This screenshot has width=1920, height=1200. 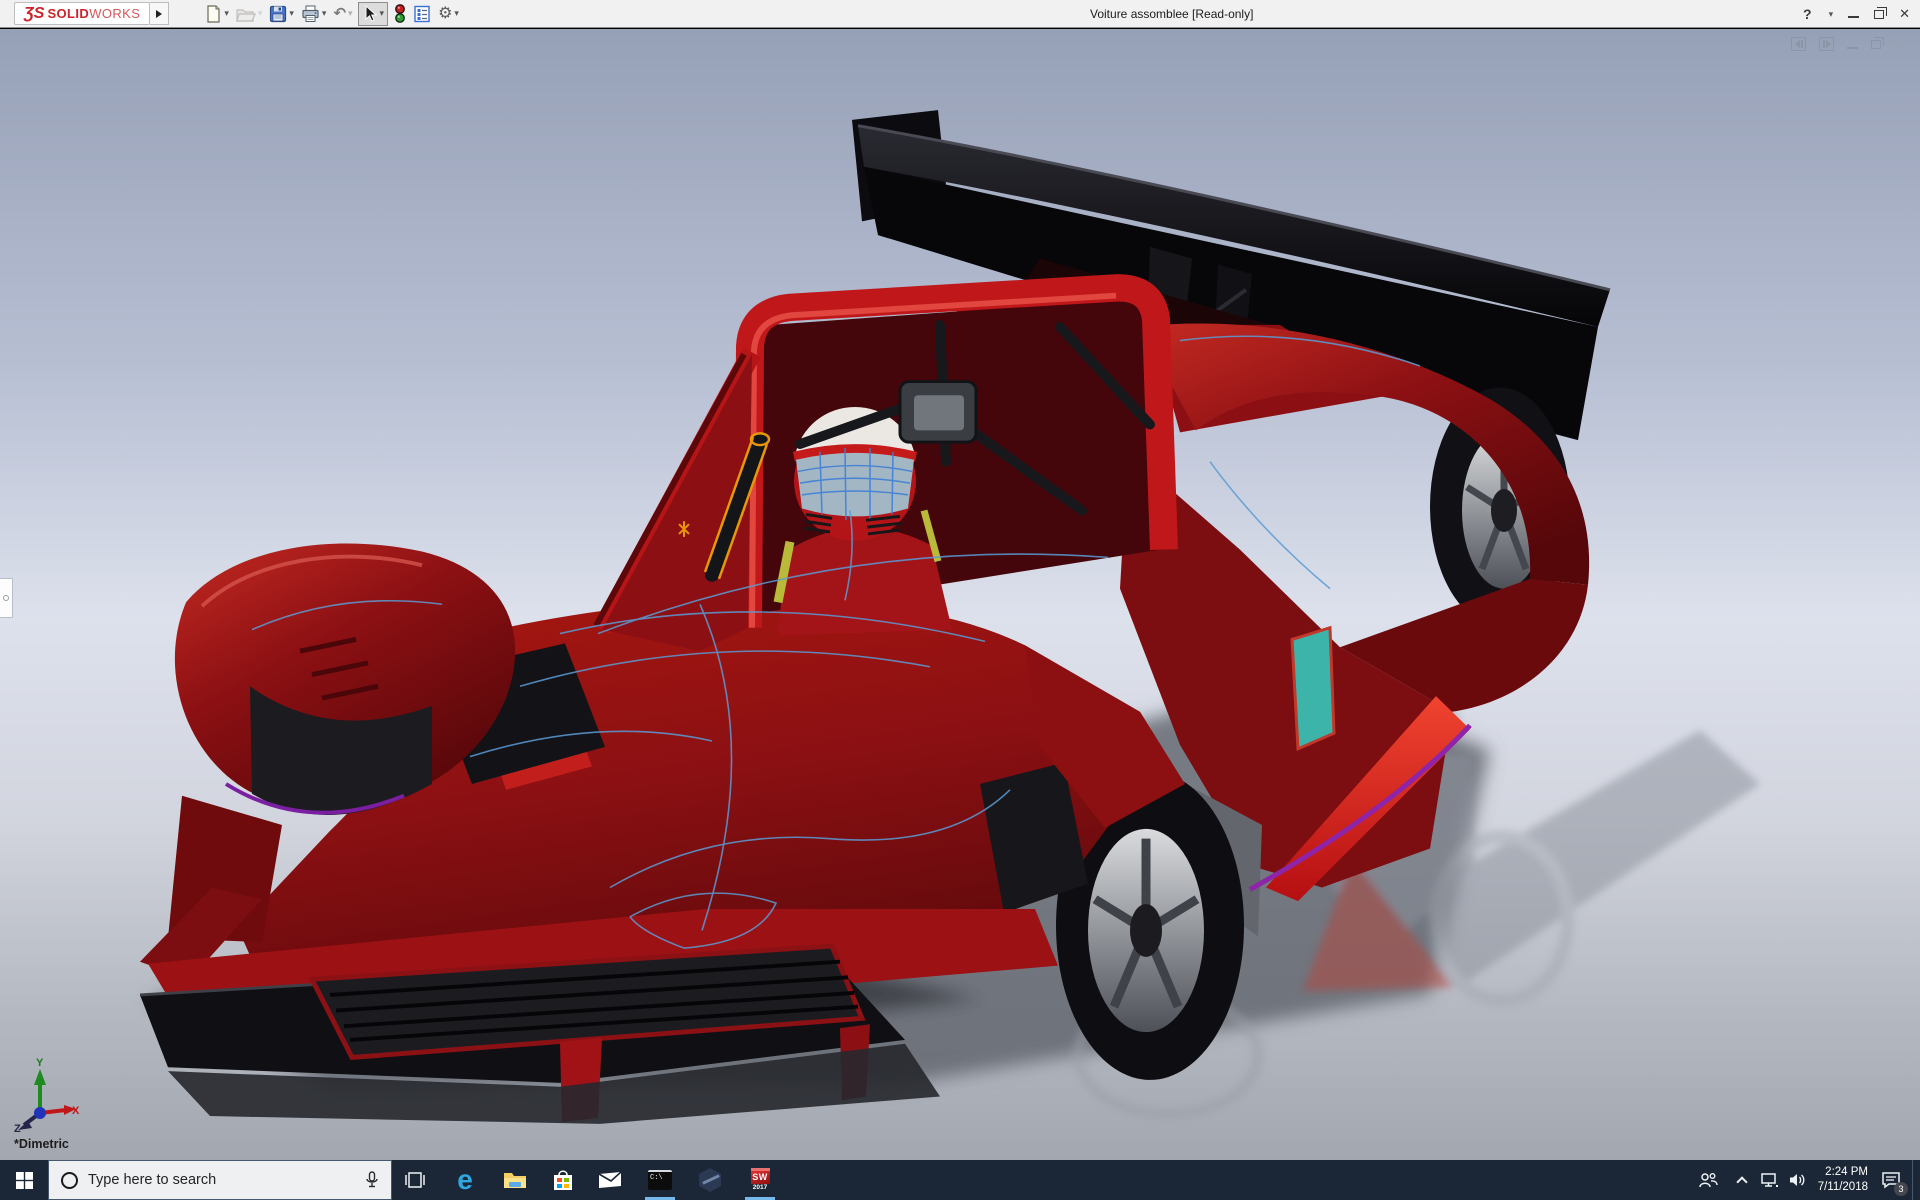 What do you see at coordinates (1807, 14) in the screenshot?
I see `help-button: ?` at bounding box center [1807, 14].